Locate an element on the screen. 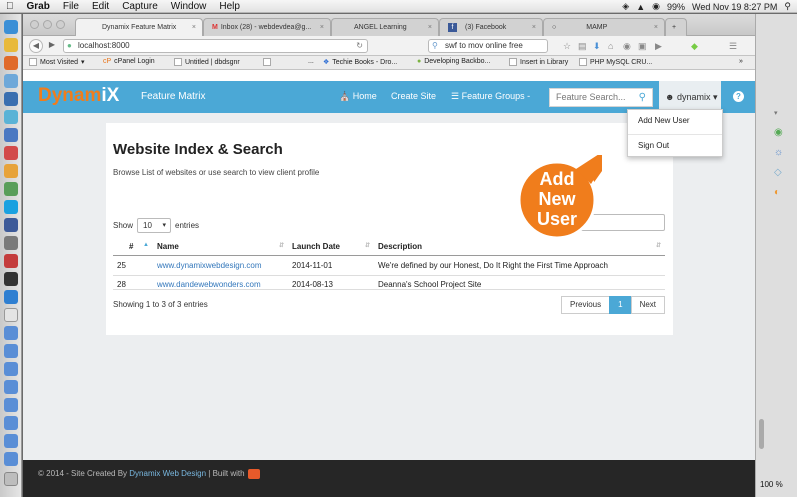  addon-icon: ◉ is located at coordinates (627, 46).